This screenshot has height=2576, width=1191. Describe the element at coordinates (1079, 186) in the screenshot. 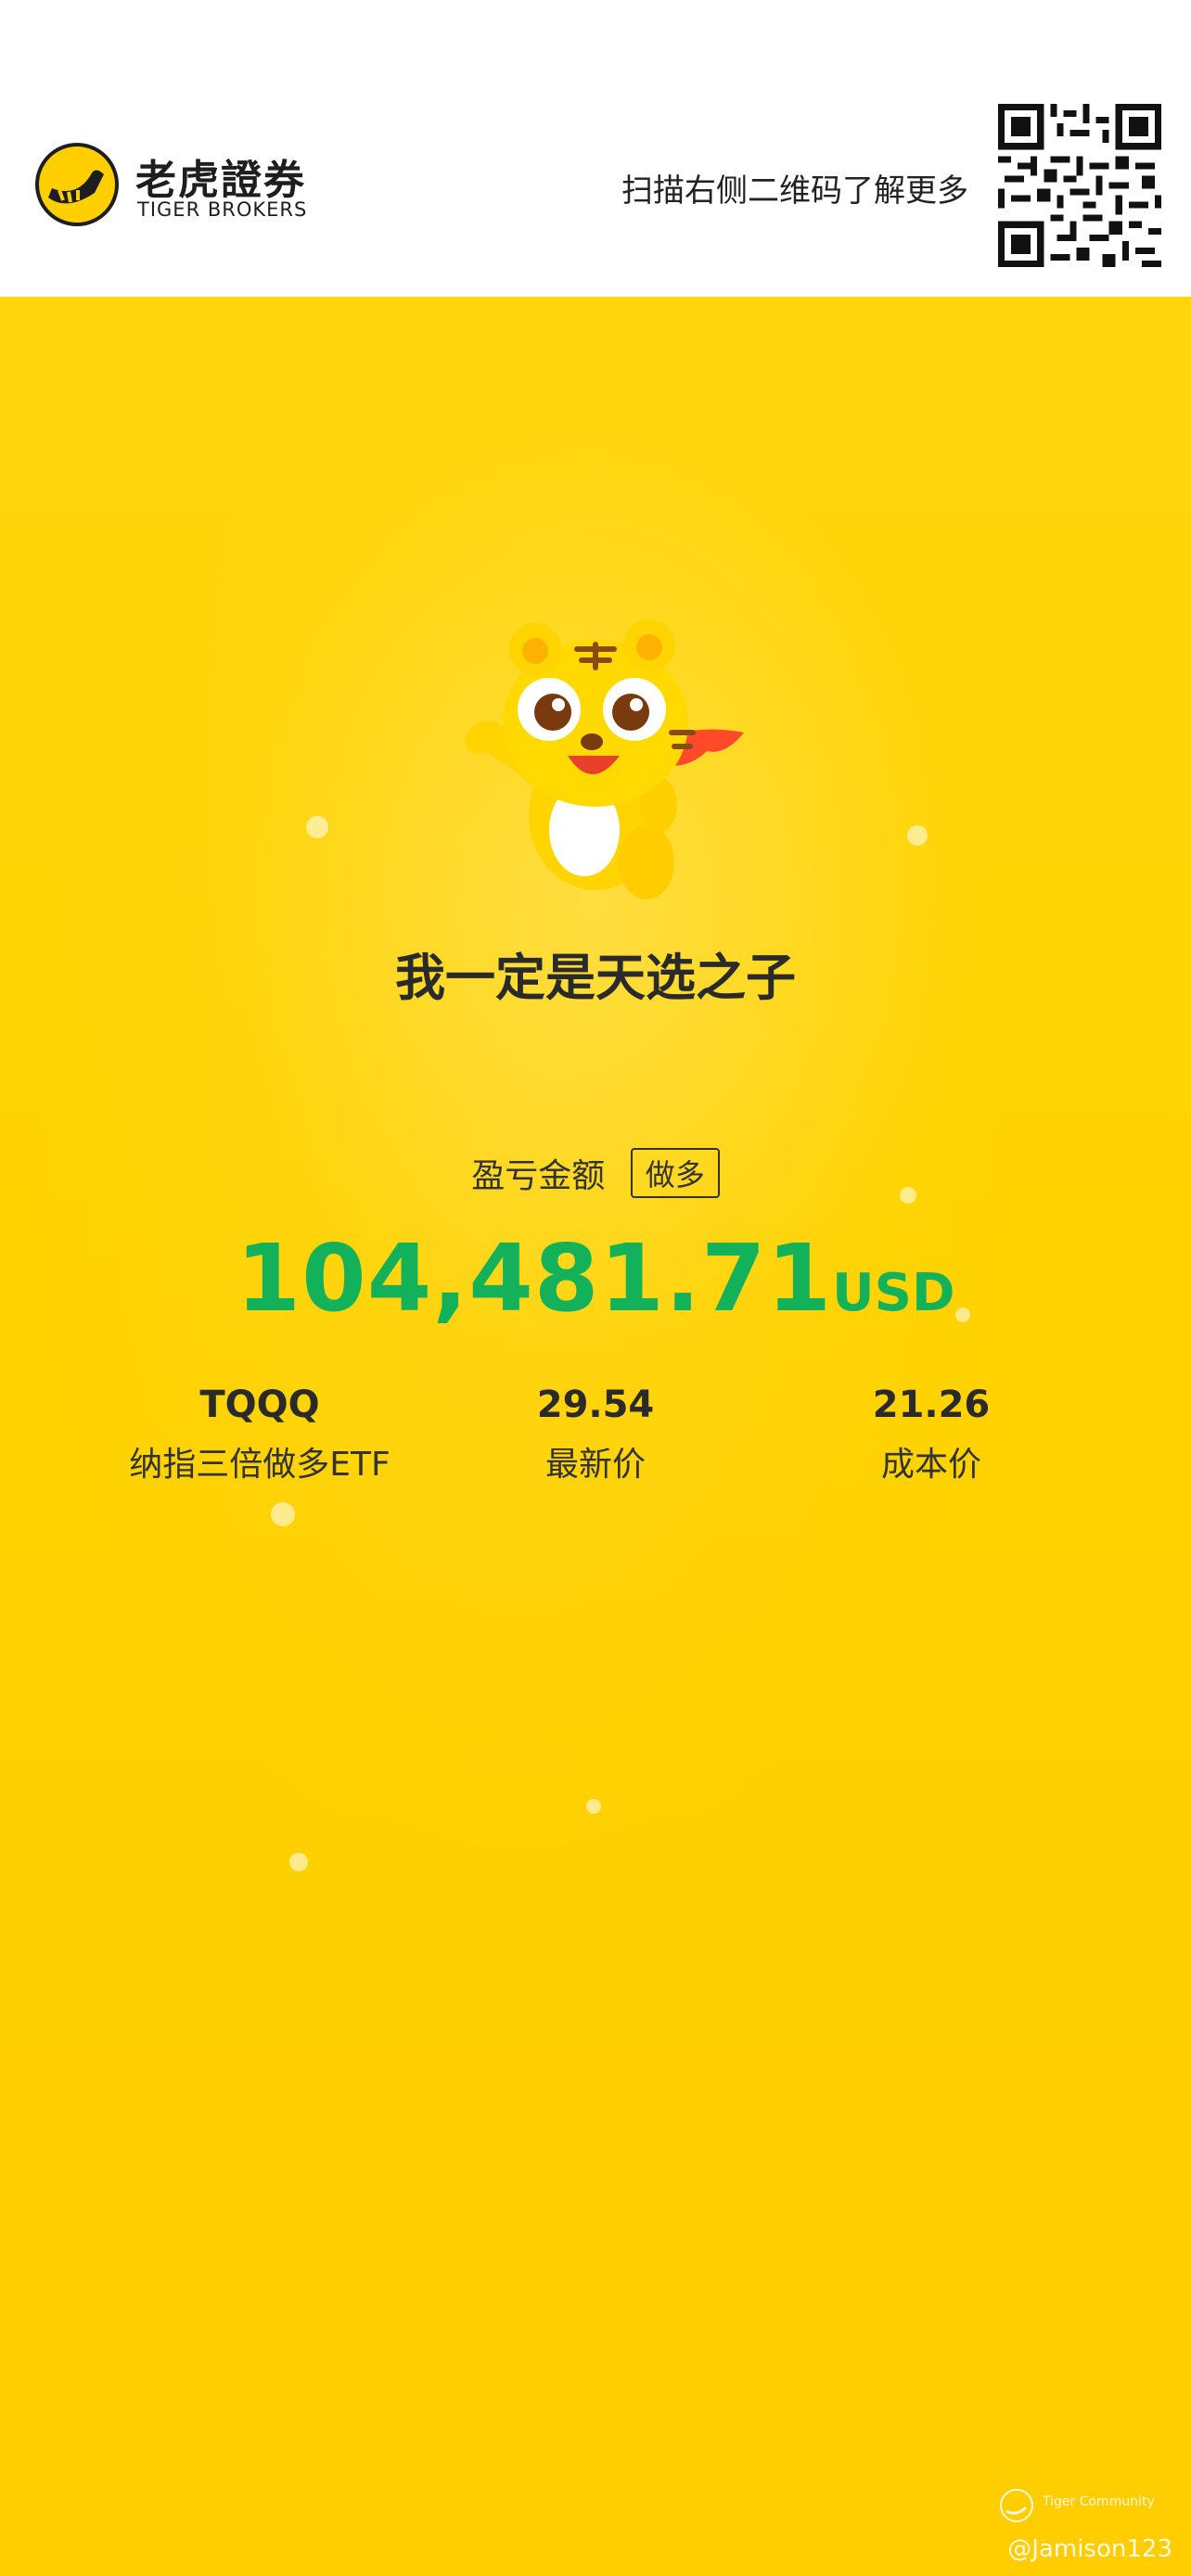

I see `qr-code-icon` at that location.